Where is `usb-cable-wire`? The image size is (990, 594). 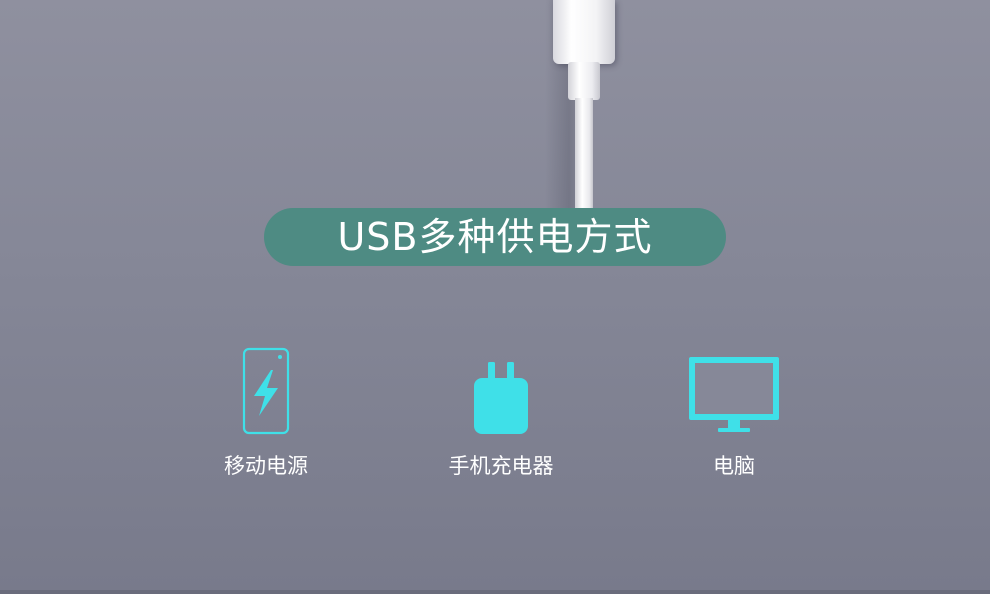 usb-cable-wire is located at coordinates (584, 154).